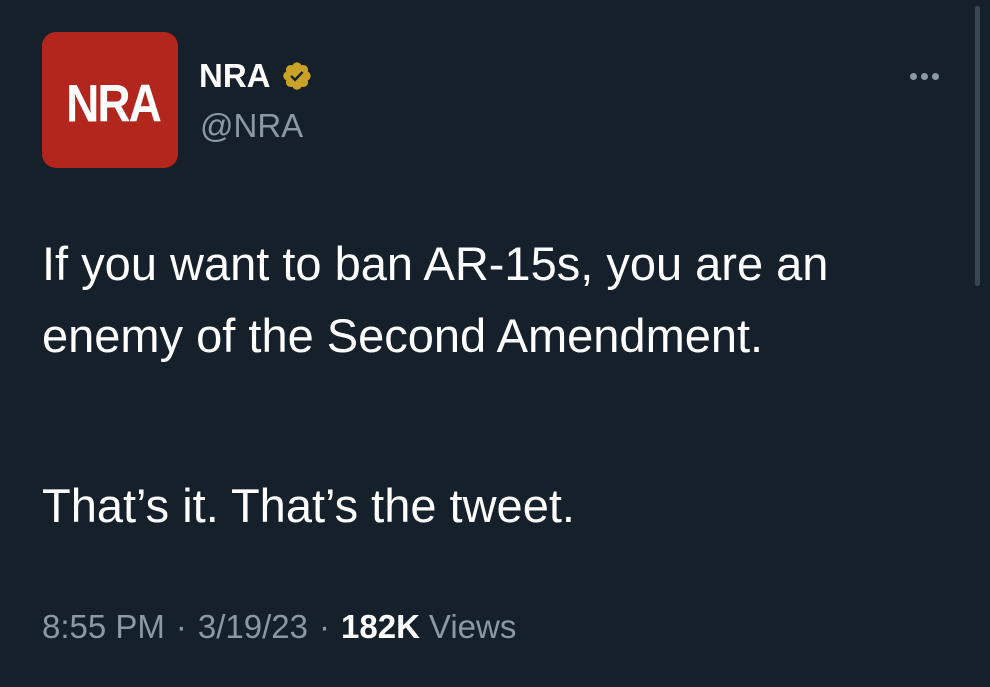 This screenshot has height=687, width=990. I want to click on tweet-text-paragraph-2: That’s it. That’s the tweet., so click(308, 505).